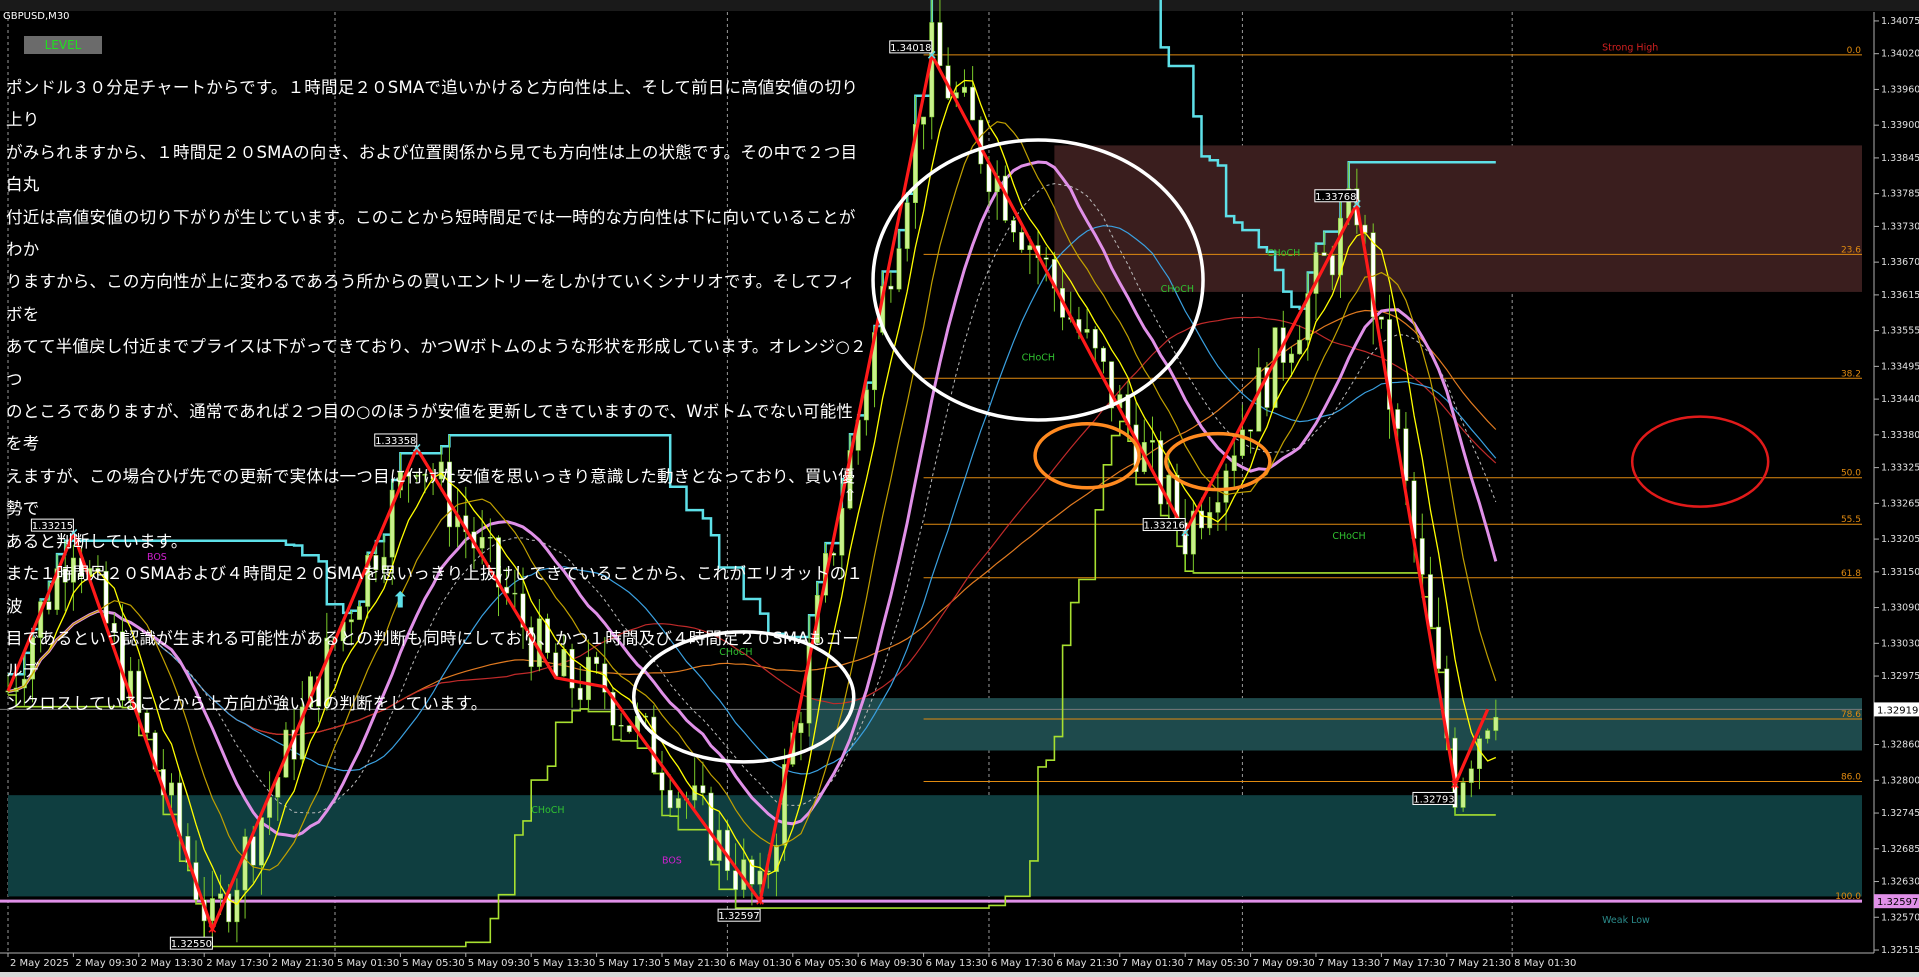 The image size is (1919, 977). I want to click on fibo-level-label: 0.0, so click(1854, 51).